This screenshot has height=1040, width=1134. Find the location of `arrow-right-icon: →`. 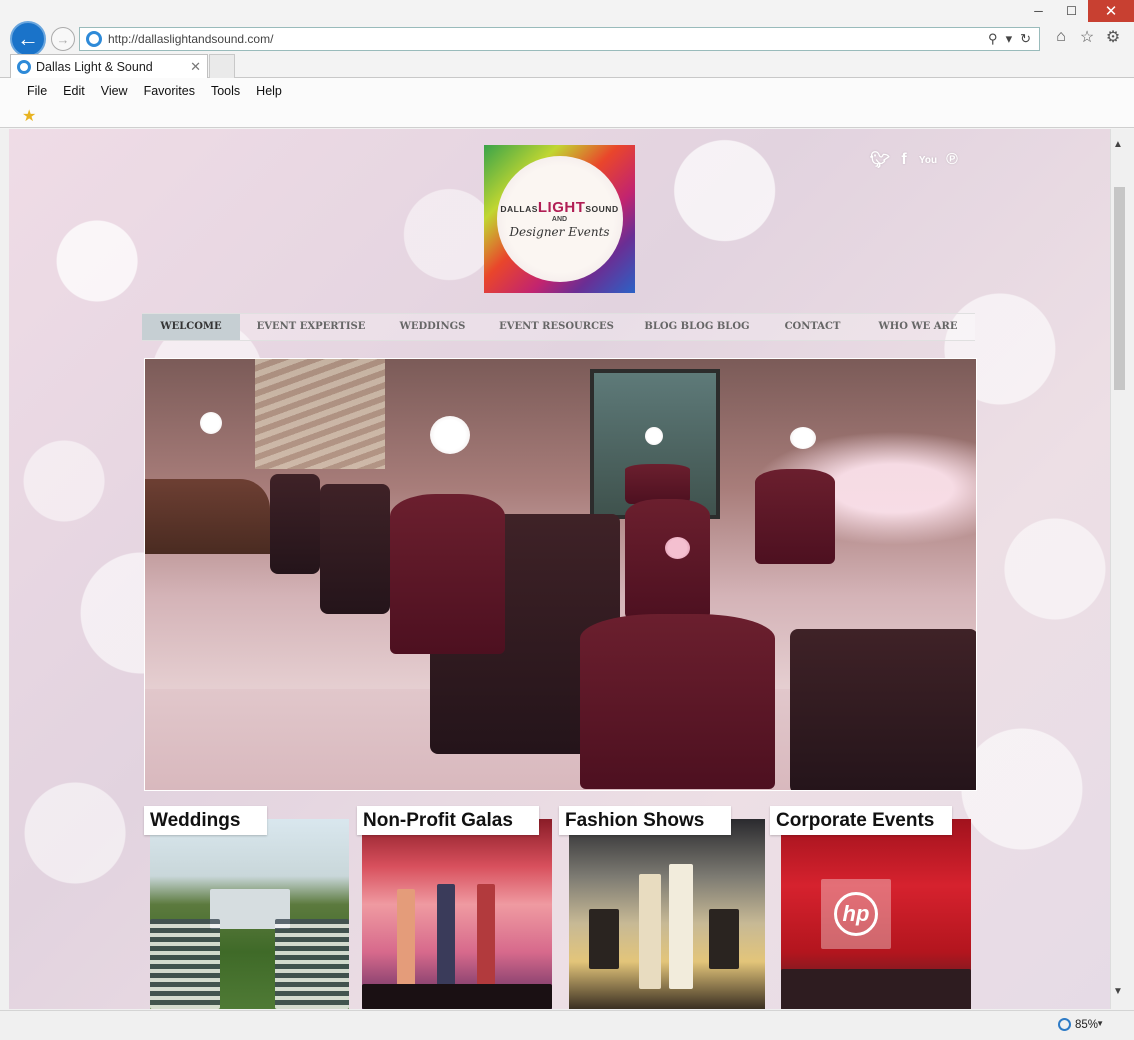

arrow-right-icon: → is located at coordinates (63, 39).